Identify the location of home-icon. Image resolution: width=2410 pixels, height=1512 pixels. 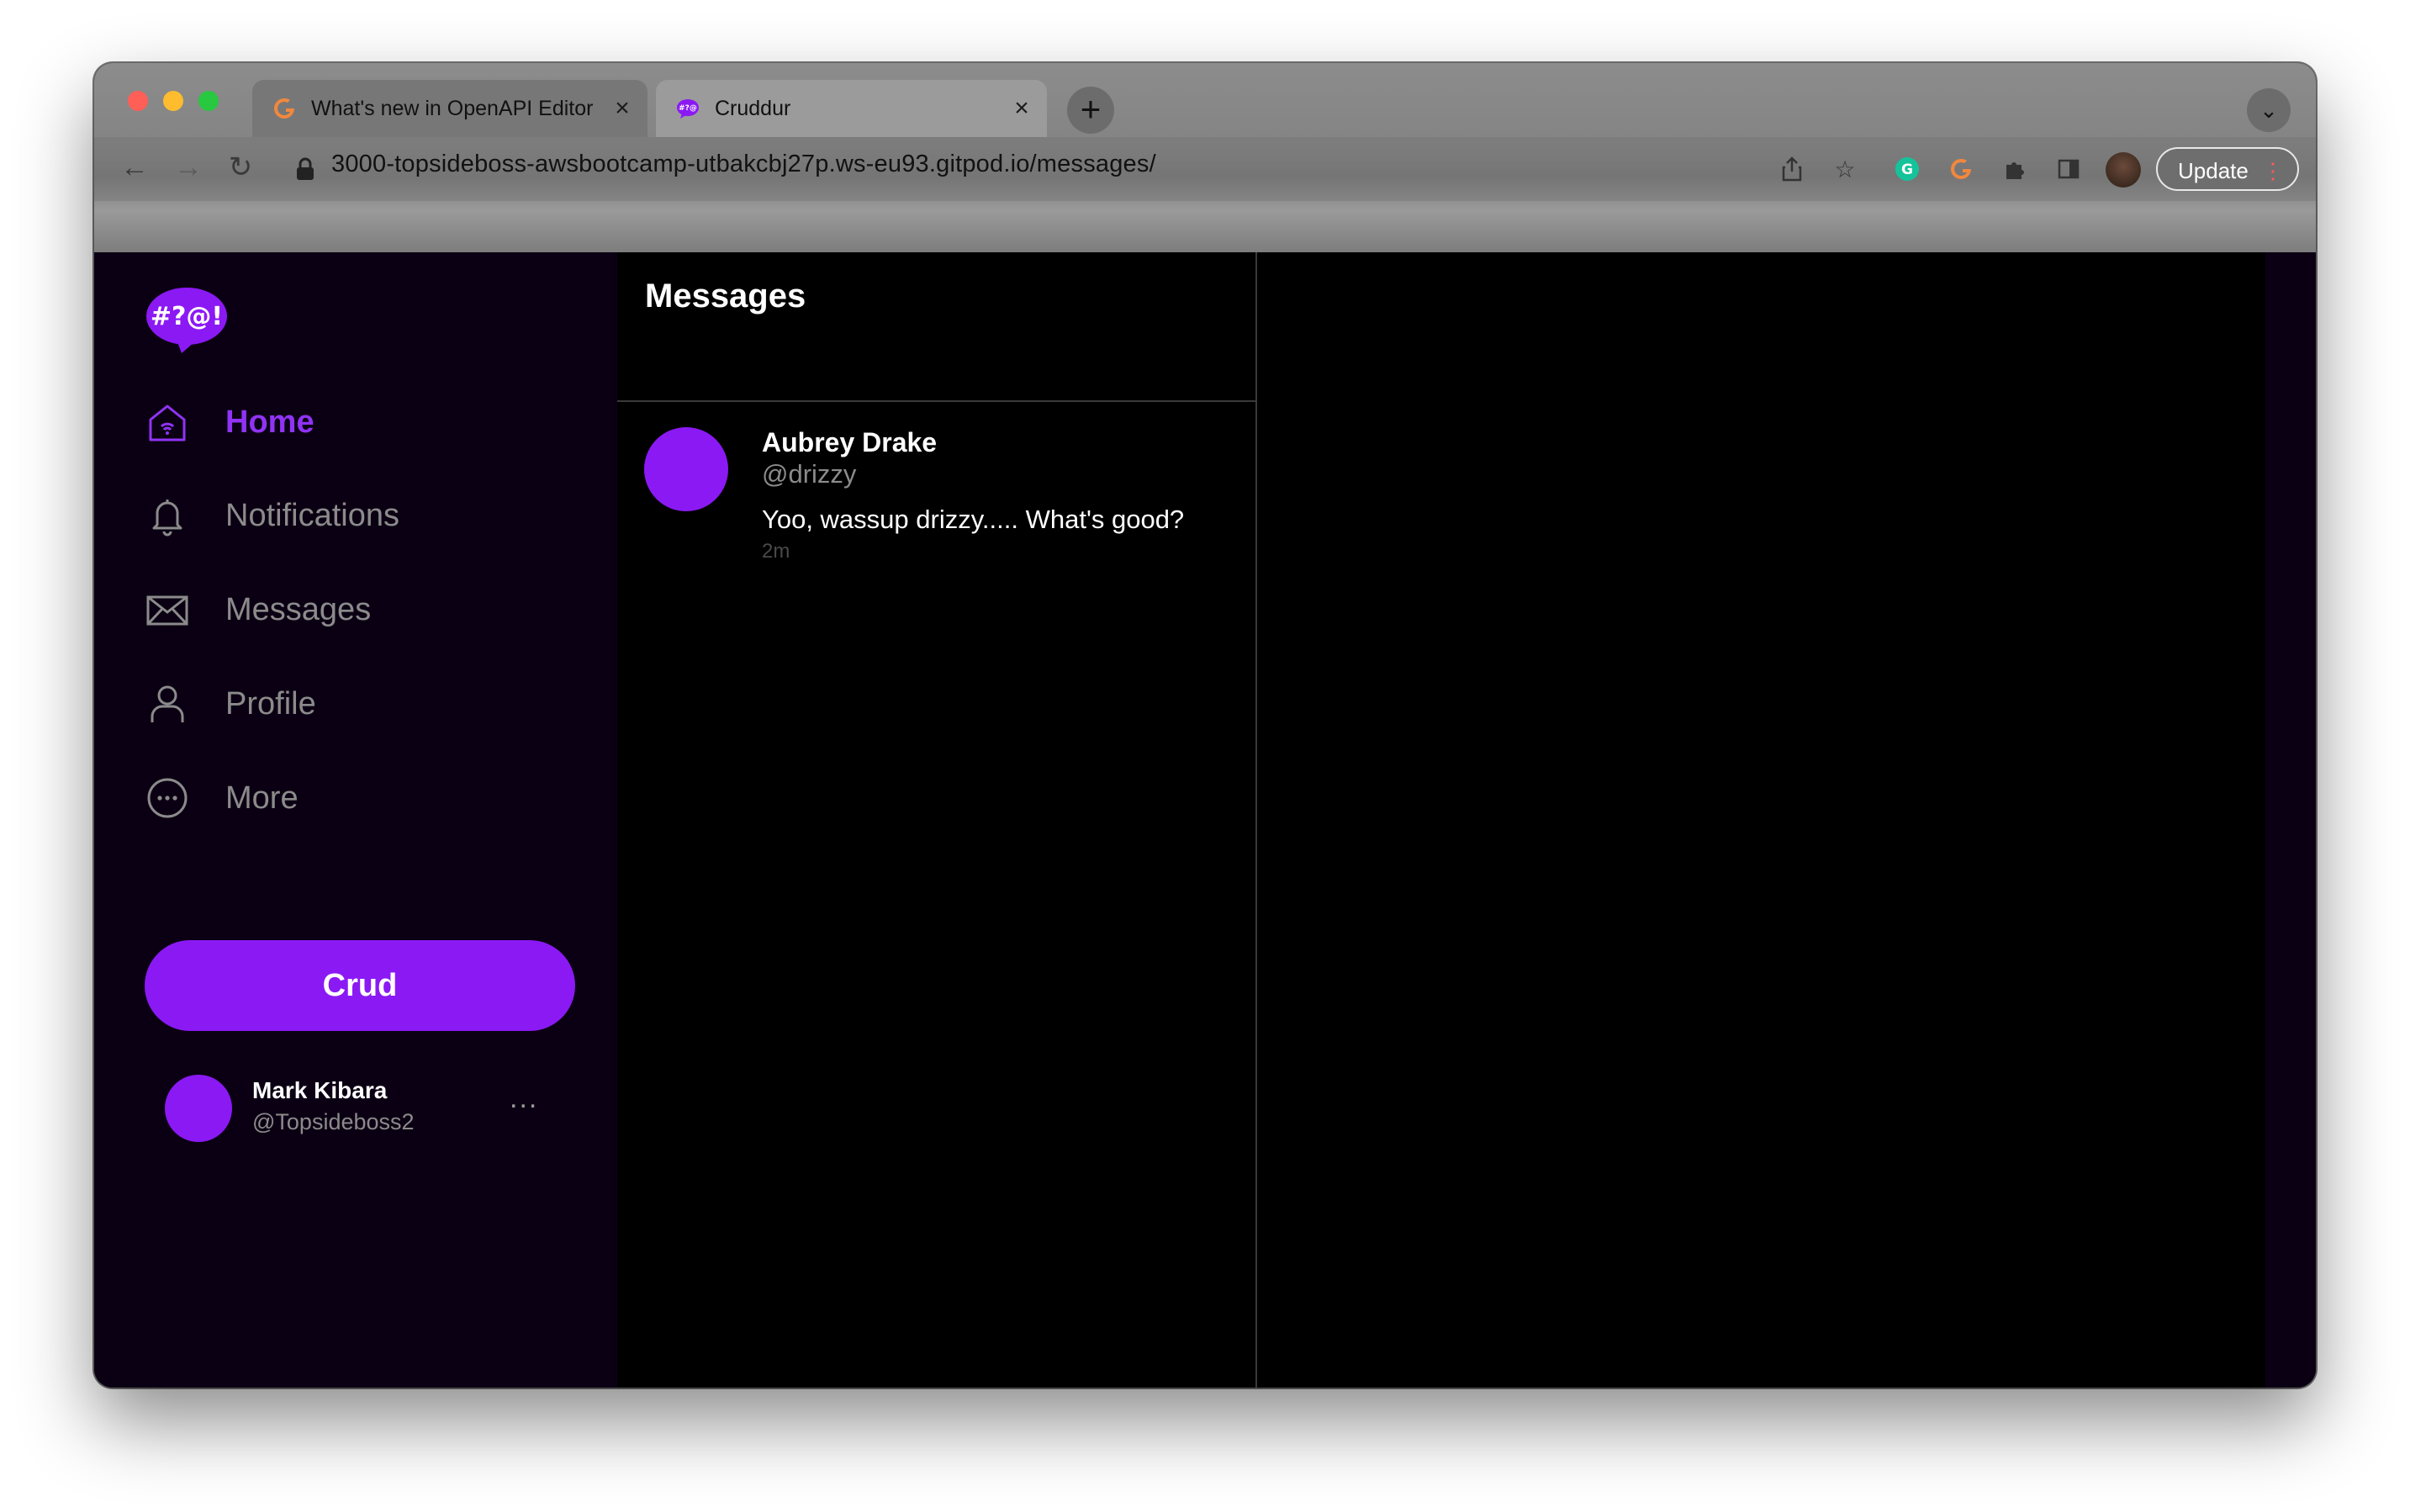
(167, 422).